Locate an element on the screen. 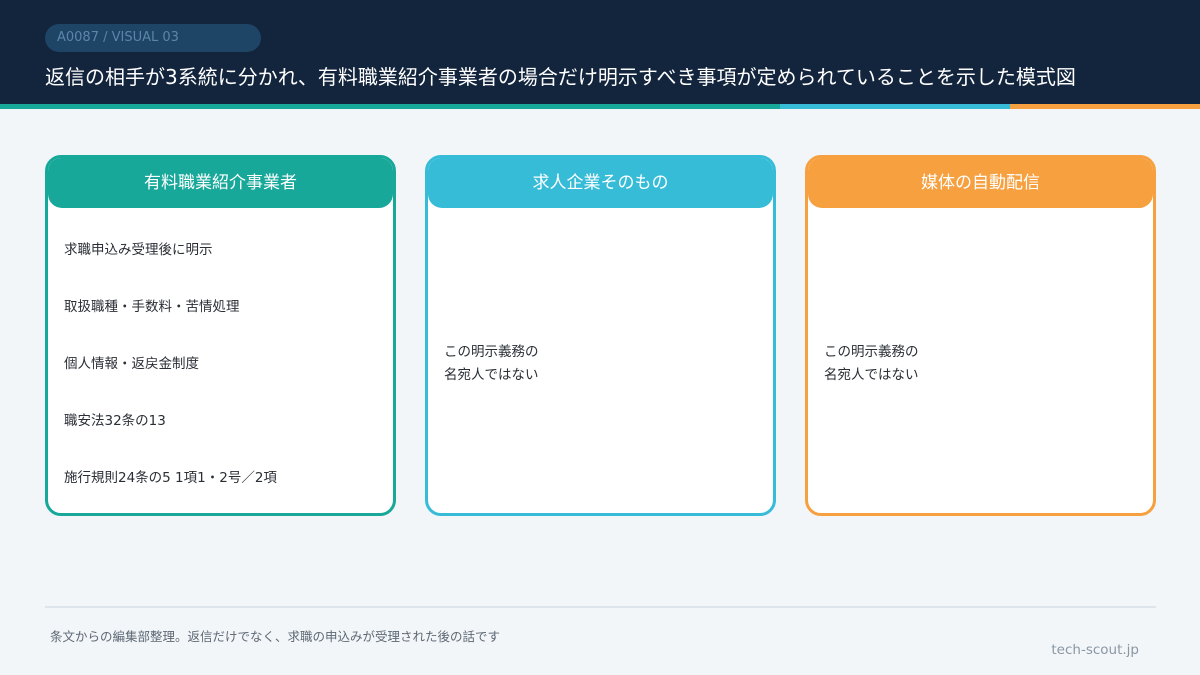 The height and width of the screenshot is (675, 1200). card-title: 求人企業そのもの is located at coordinates (600, 183).